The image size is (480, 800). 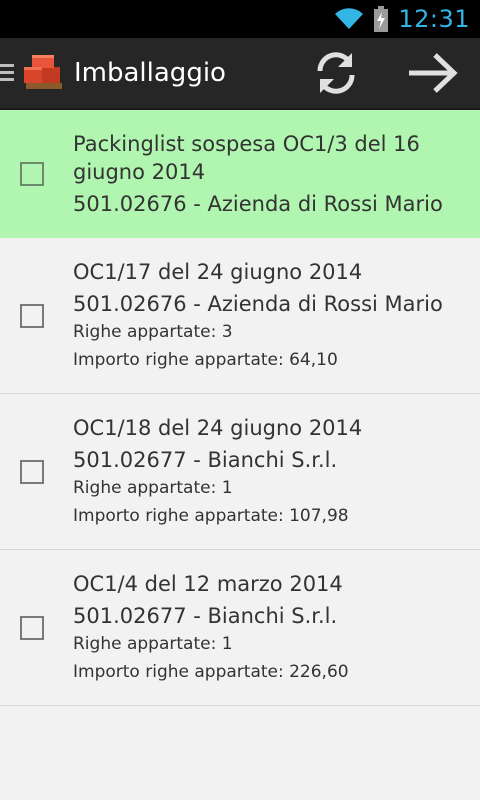 What do you see at coordinates (211, 671) in the screenshot?
I see `item-amount: Importo righe appartate: 226,60` at bounding box center [211, 671].